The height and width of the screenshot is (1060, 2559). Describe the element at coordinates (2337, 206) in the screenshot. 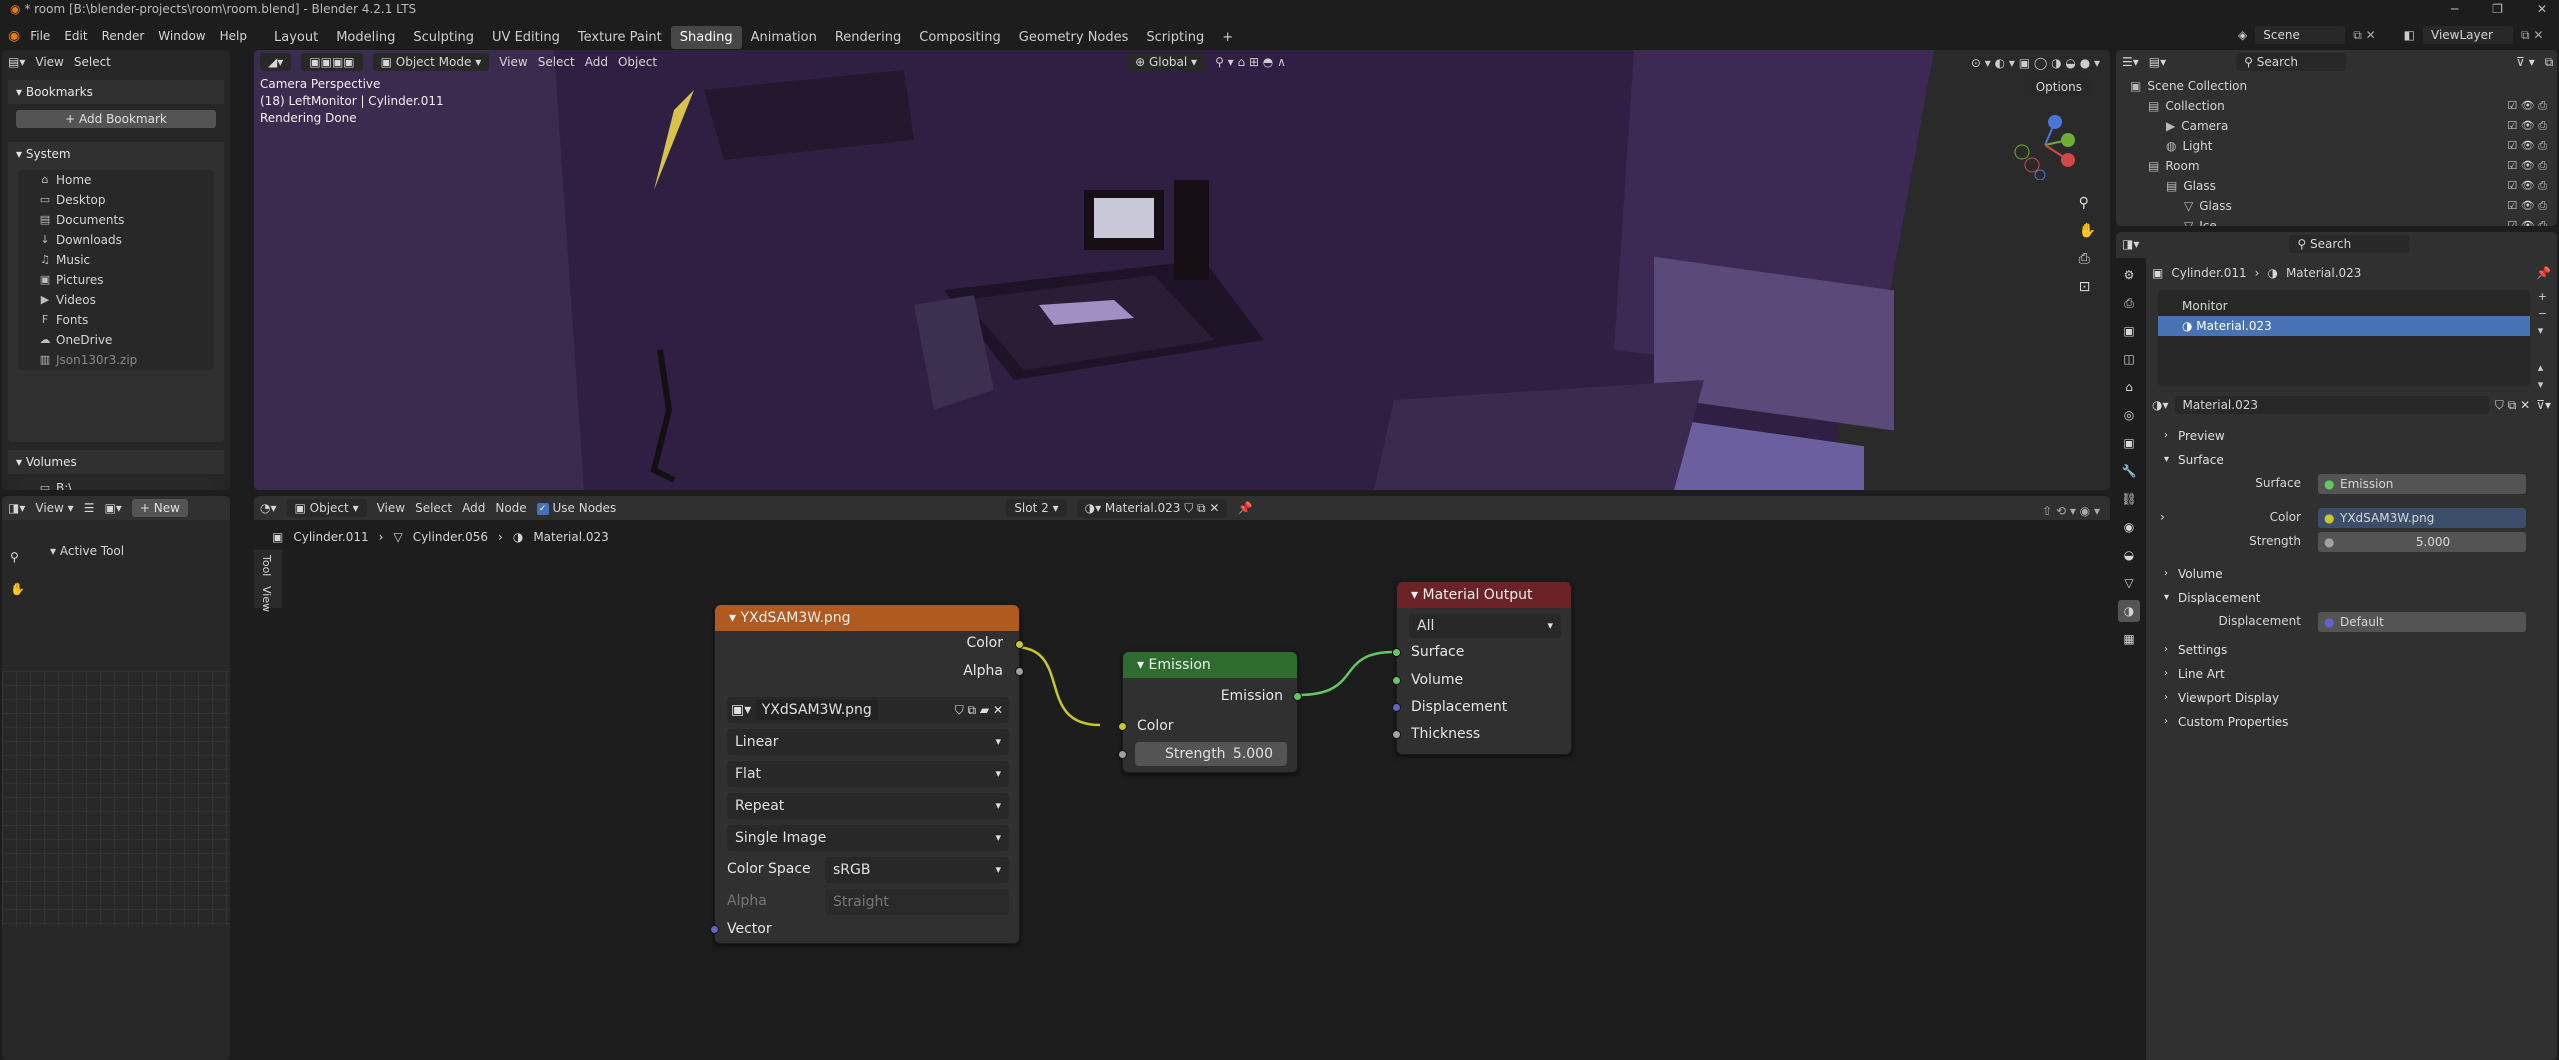

I see `outliner-item: ▽ Glass ☑ 👁 ⎙` at that location.